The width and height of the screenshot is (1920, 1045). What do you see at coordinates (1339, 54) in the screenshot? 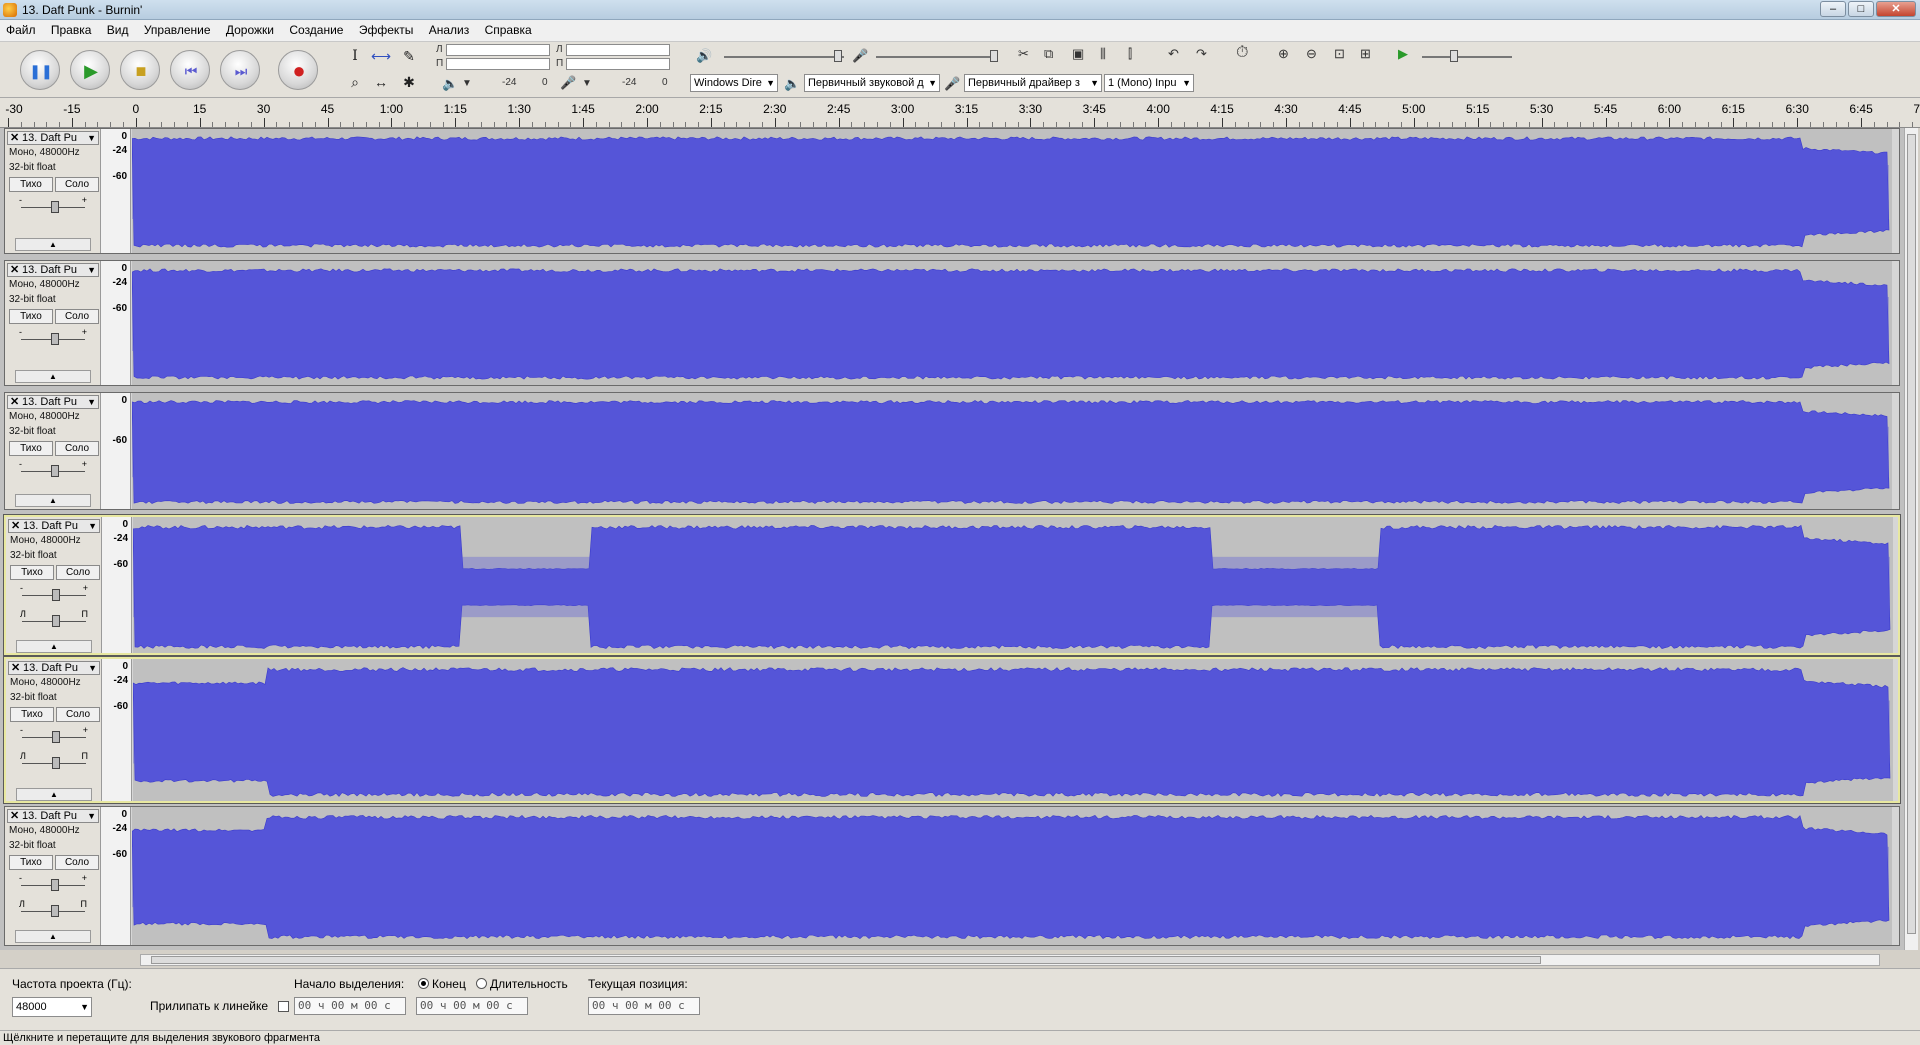
I see `fit-selection-icon: ⊡` at bounding box center [1339, 54].